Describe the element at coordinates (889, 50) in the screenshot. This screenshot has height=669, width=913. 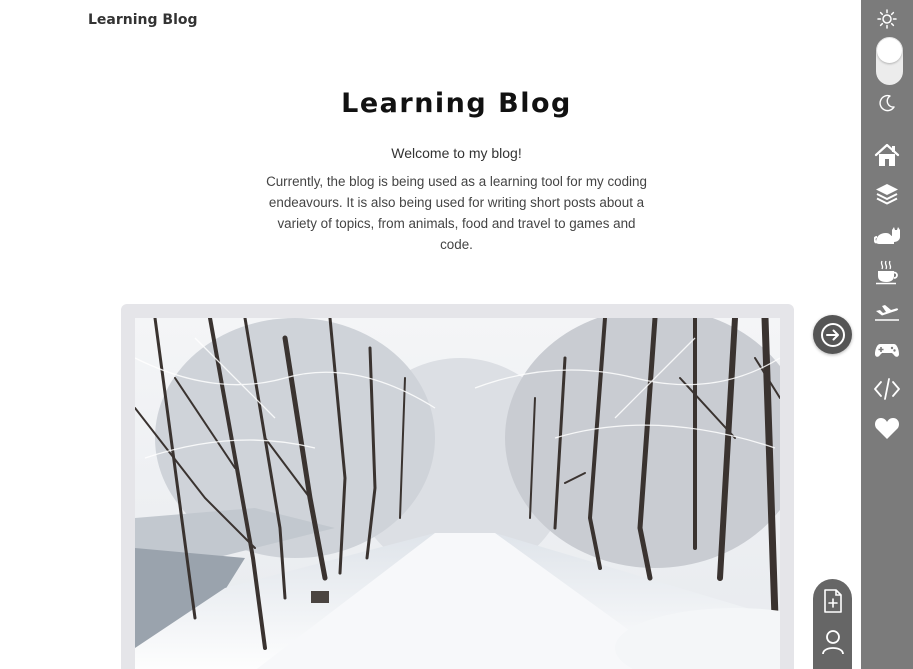
I see `toggle-knob` at that location.